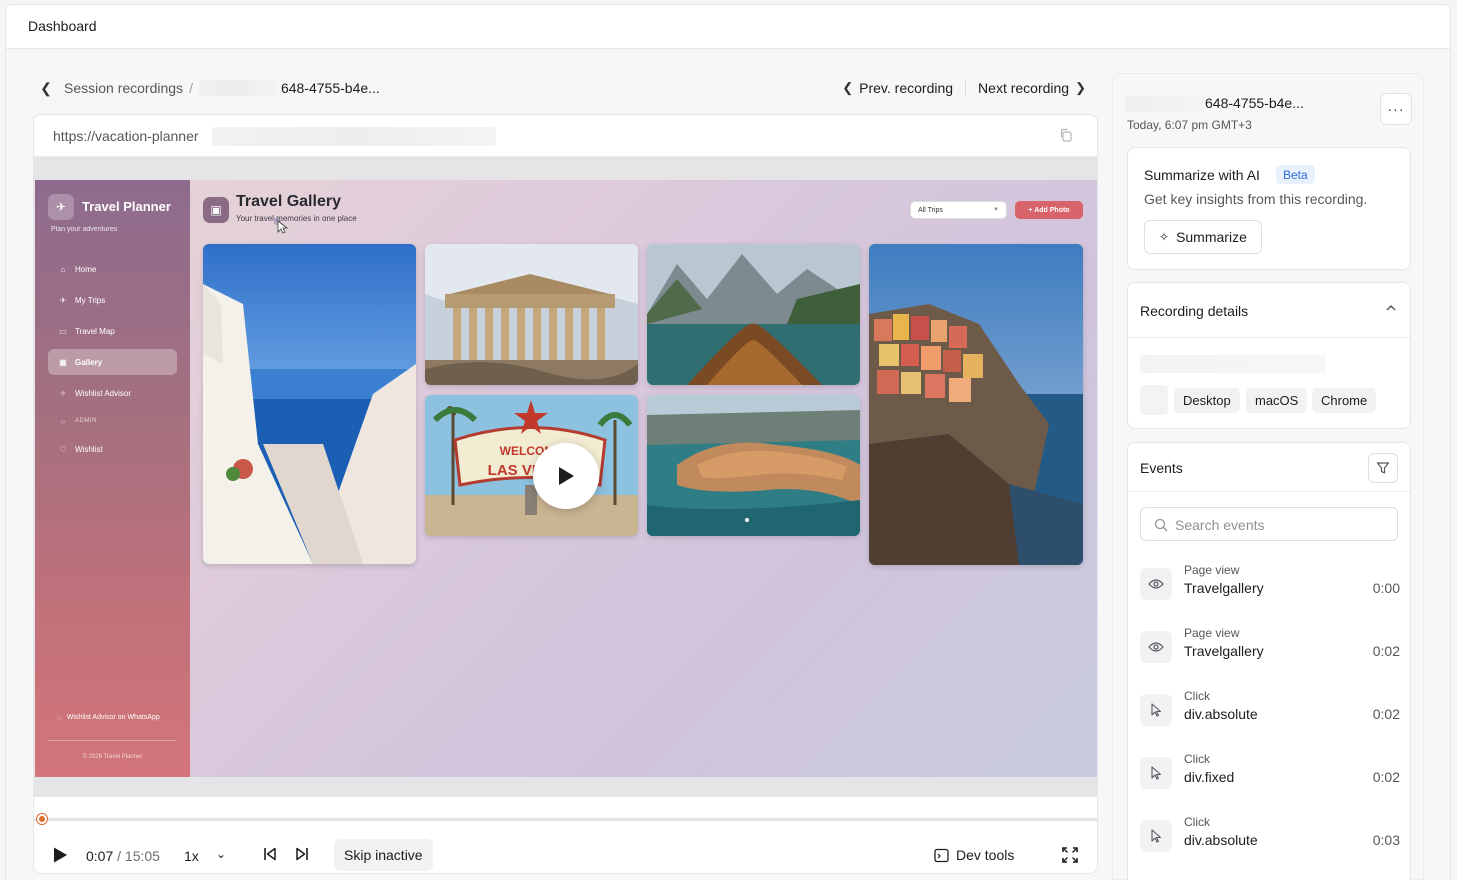 The image size is (1457, 880). I want to click on next-recording-button: Next recording, so click(1023, 88).